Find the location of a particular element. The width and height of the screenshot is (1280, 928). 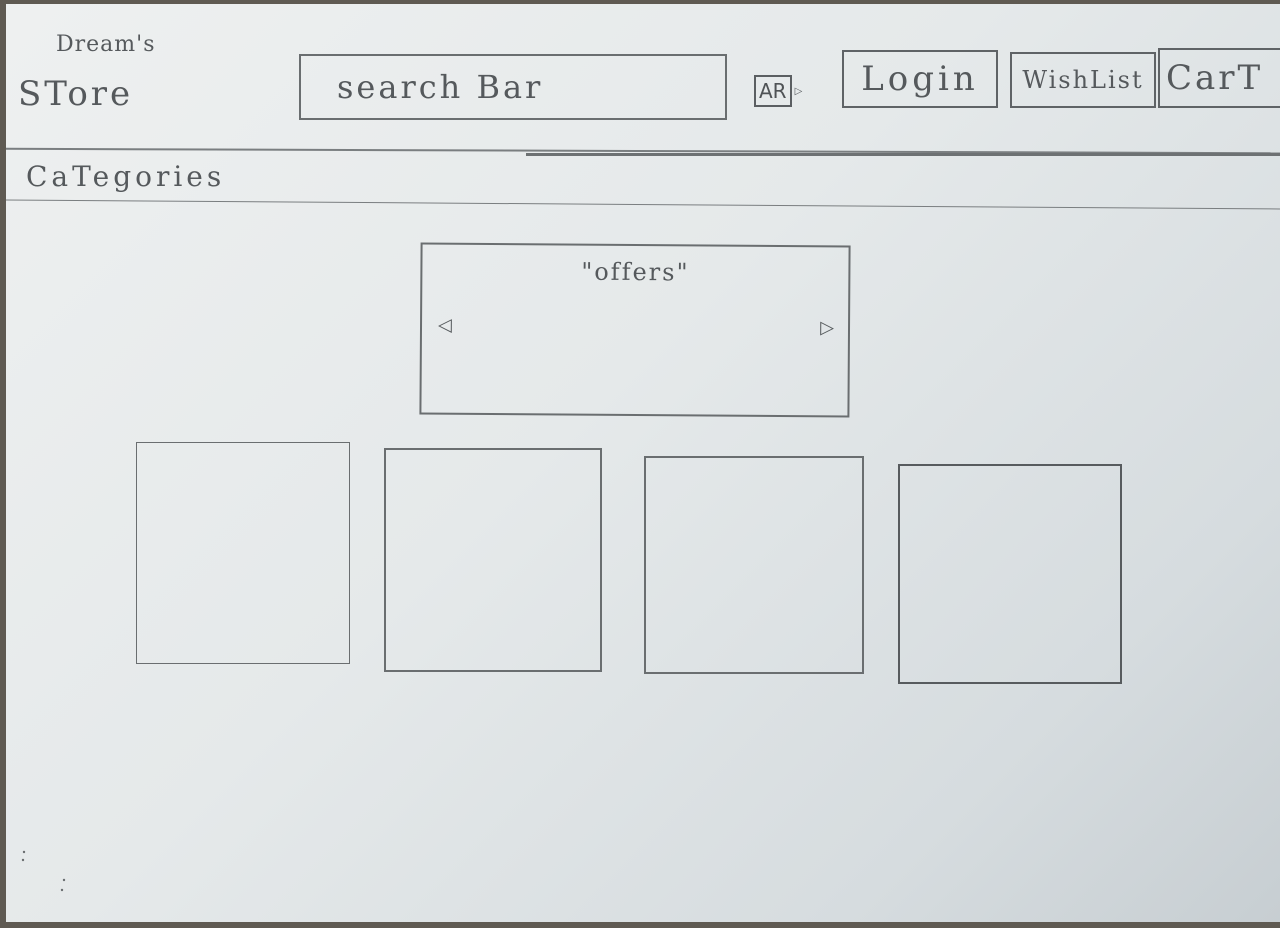

offers-carousel: "offers" ◁ ▷ is located at coordinates (635, 330).